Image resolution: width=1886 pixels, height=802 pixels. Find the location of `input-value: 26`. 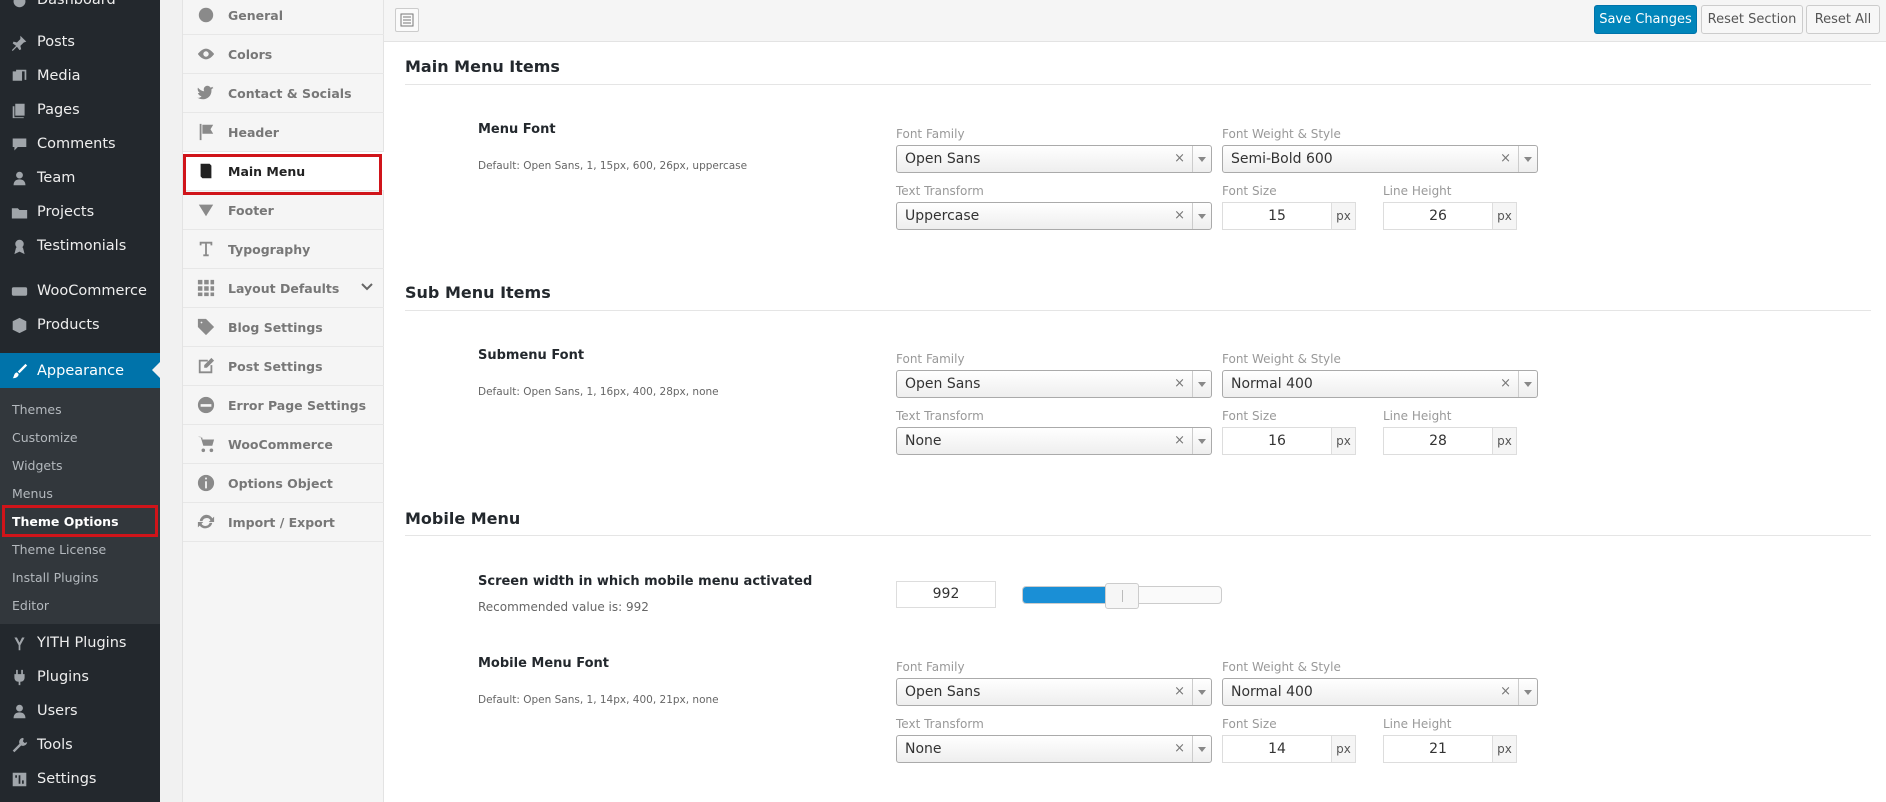

input-value: 26 is located at coordinates (1438, 216).